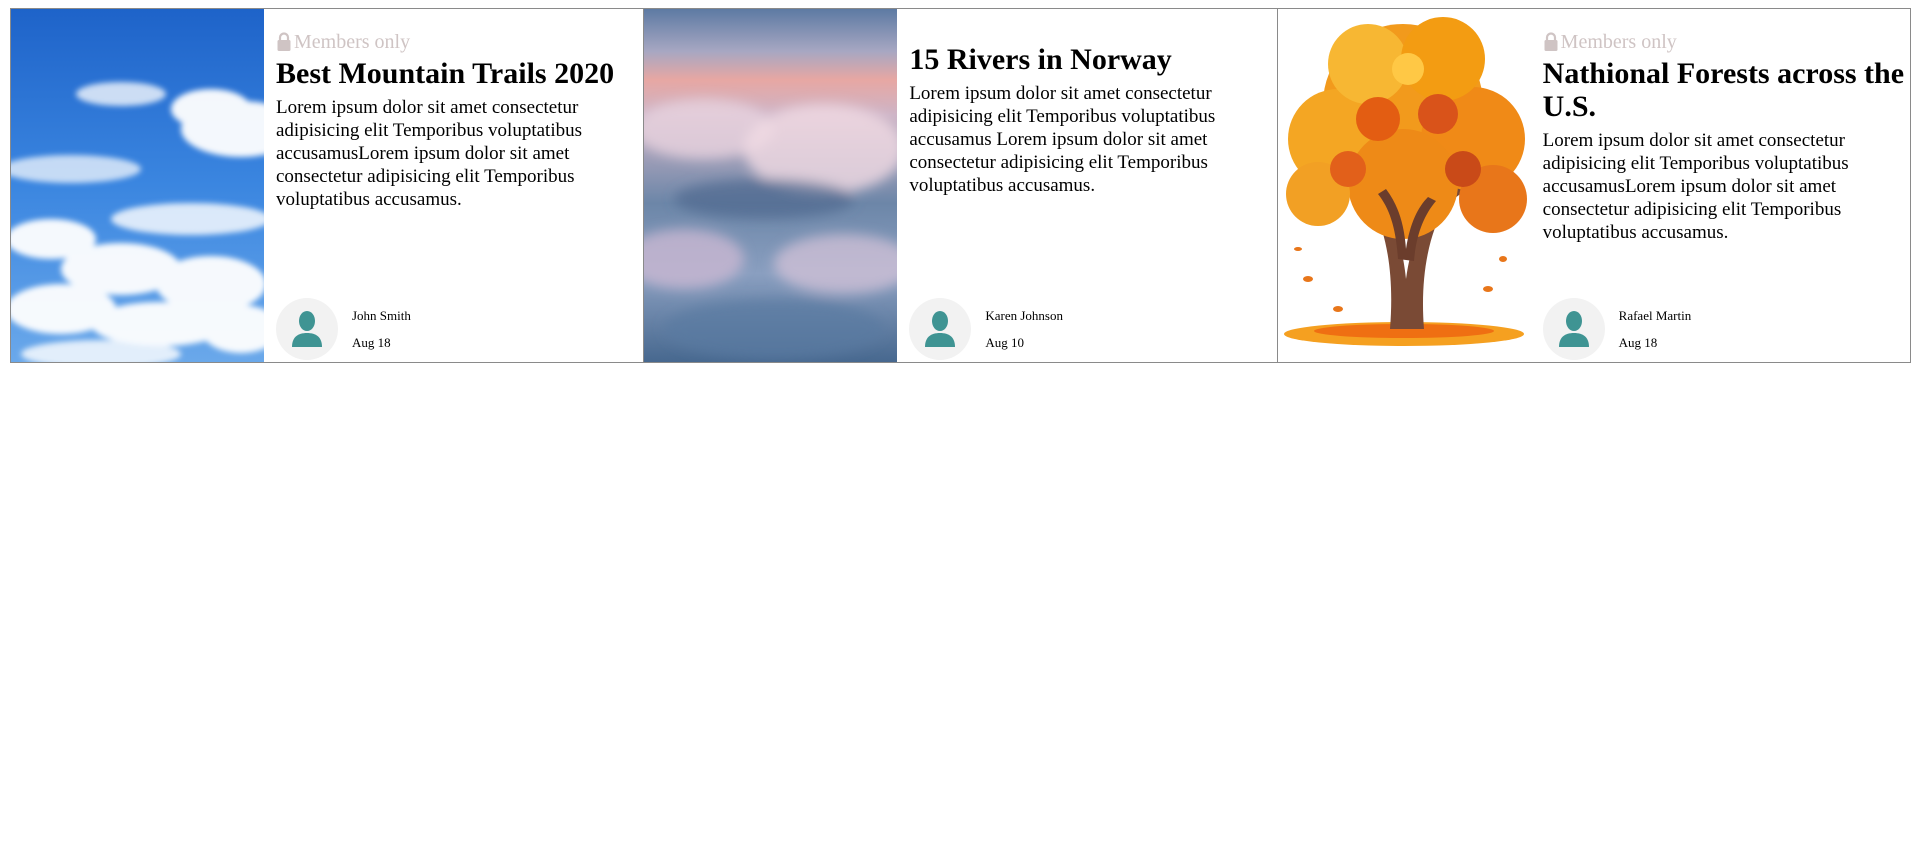  I want to click on card-author: John Smith Aug 18, so click(343, 329).